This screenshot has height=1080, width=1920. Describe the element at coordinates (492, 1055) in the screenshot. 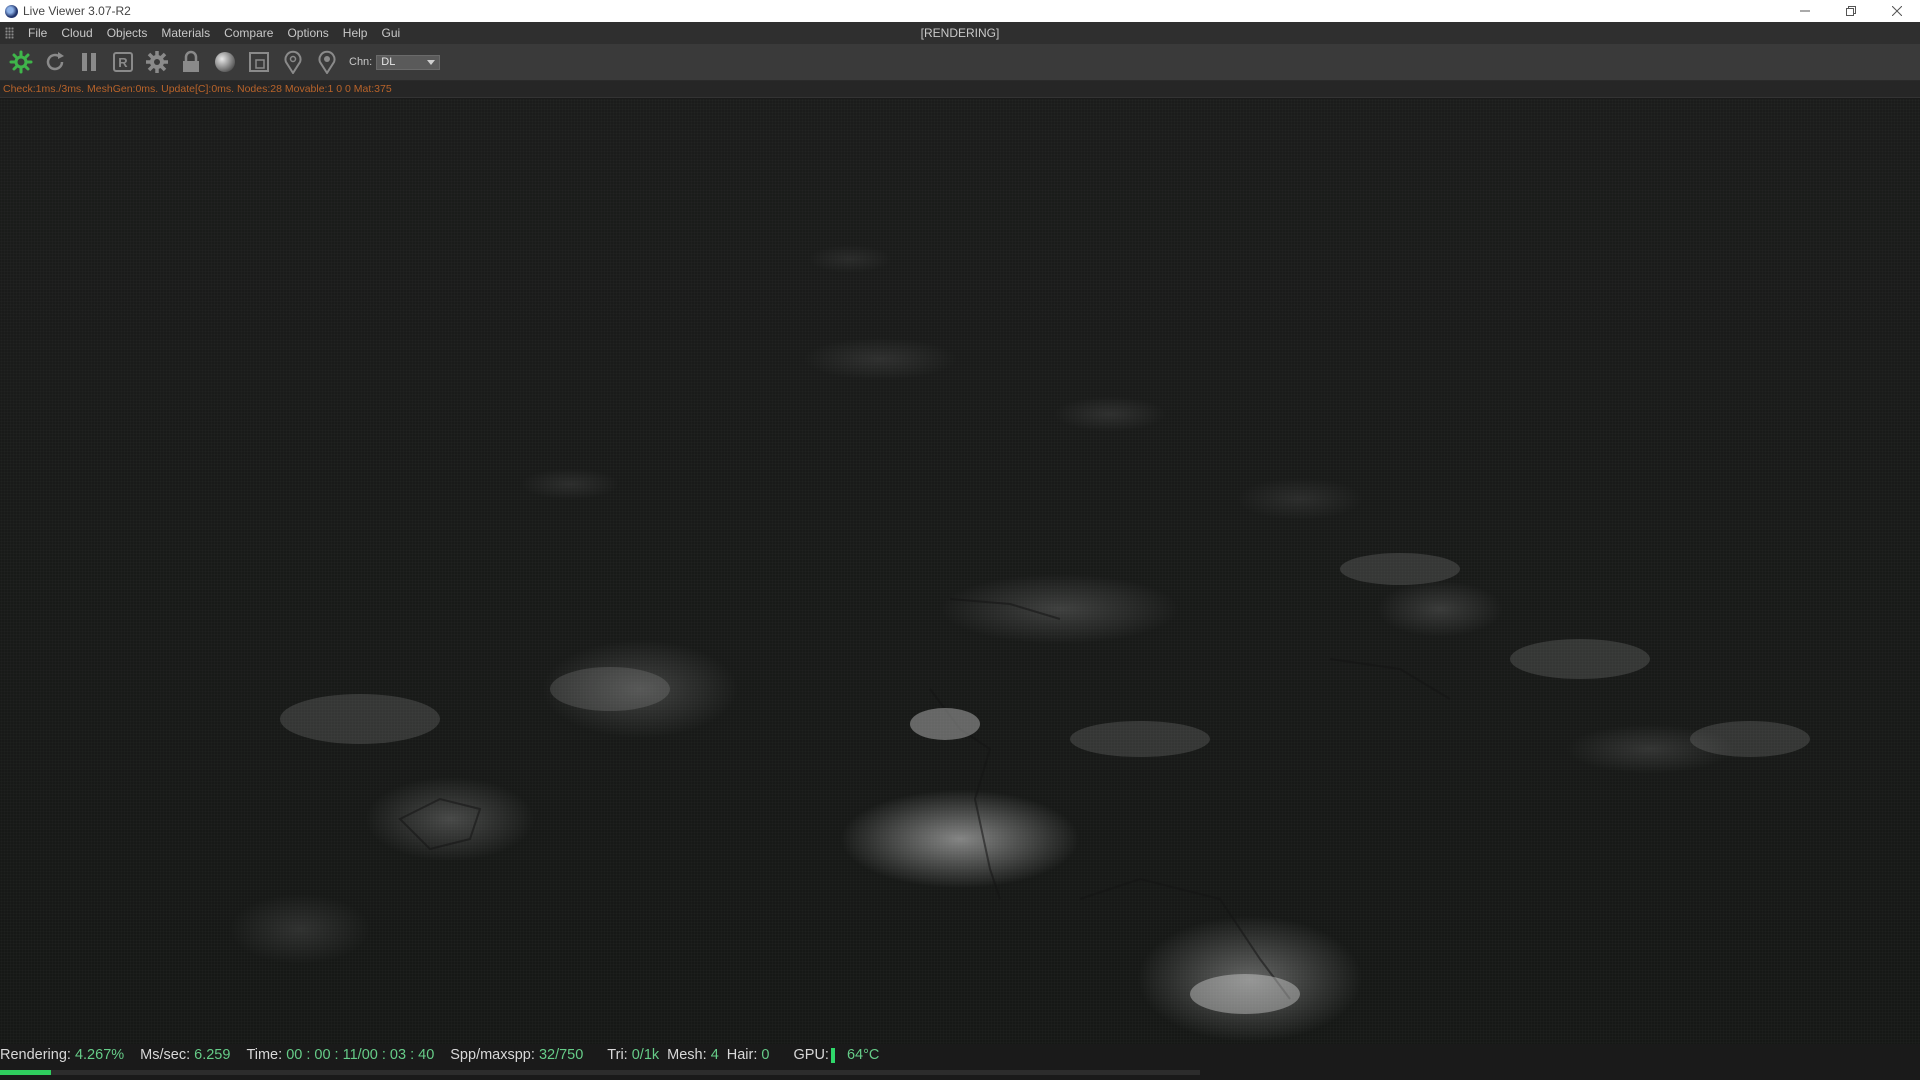

I see `spp-label: Spp/maxspp:` at that location.